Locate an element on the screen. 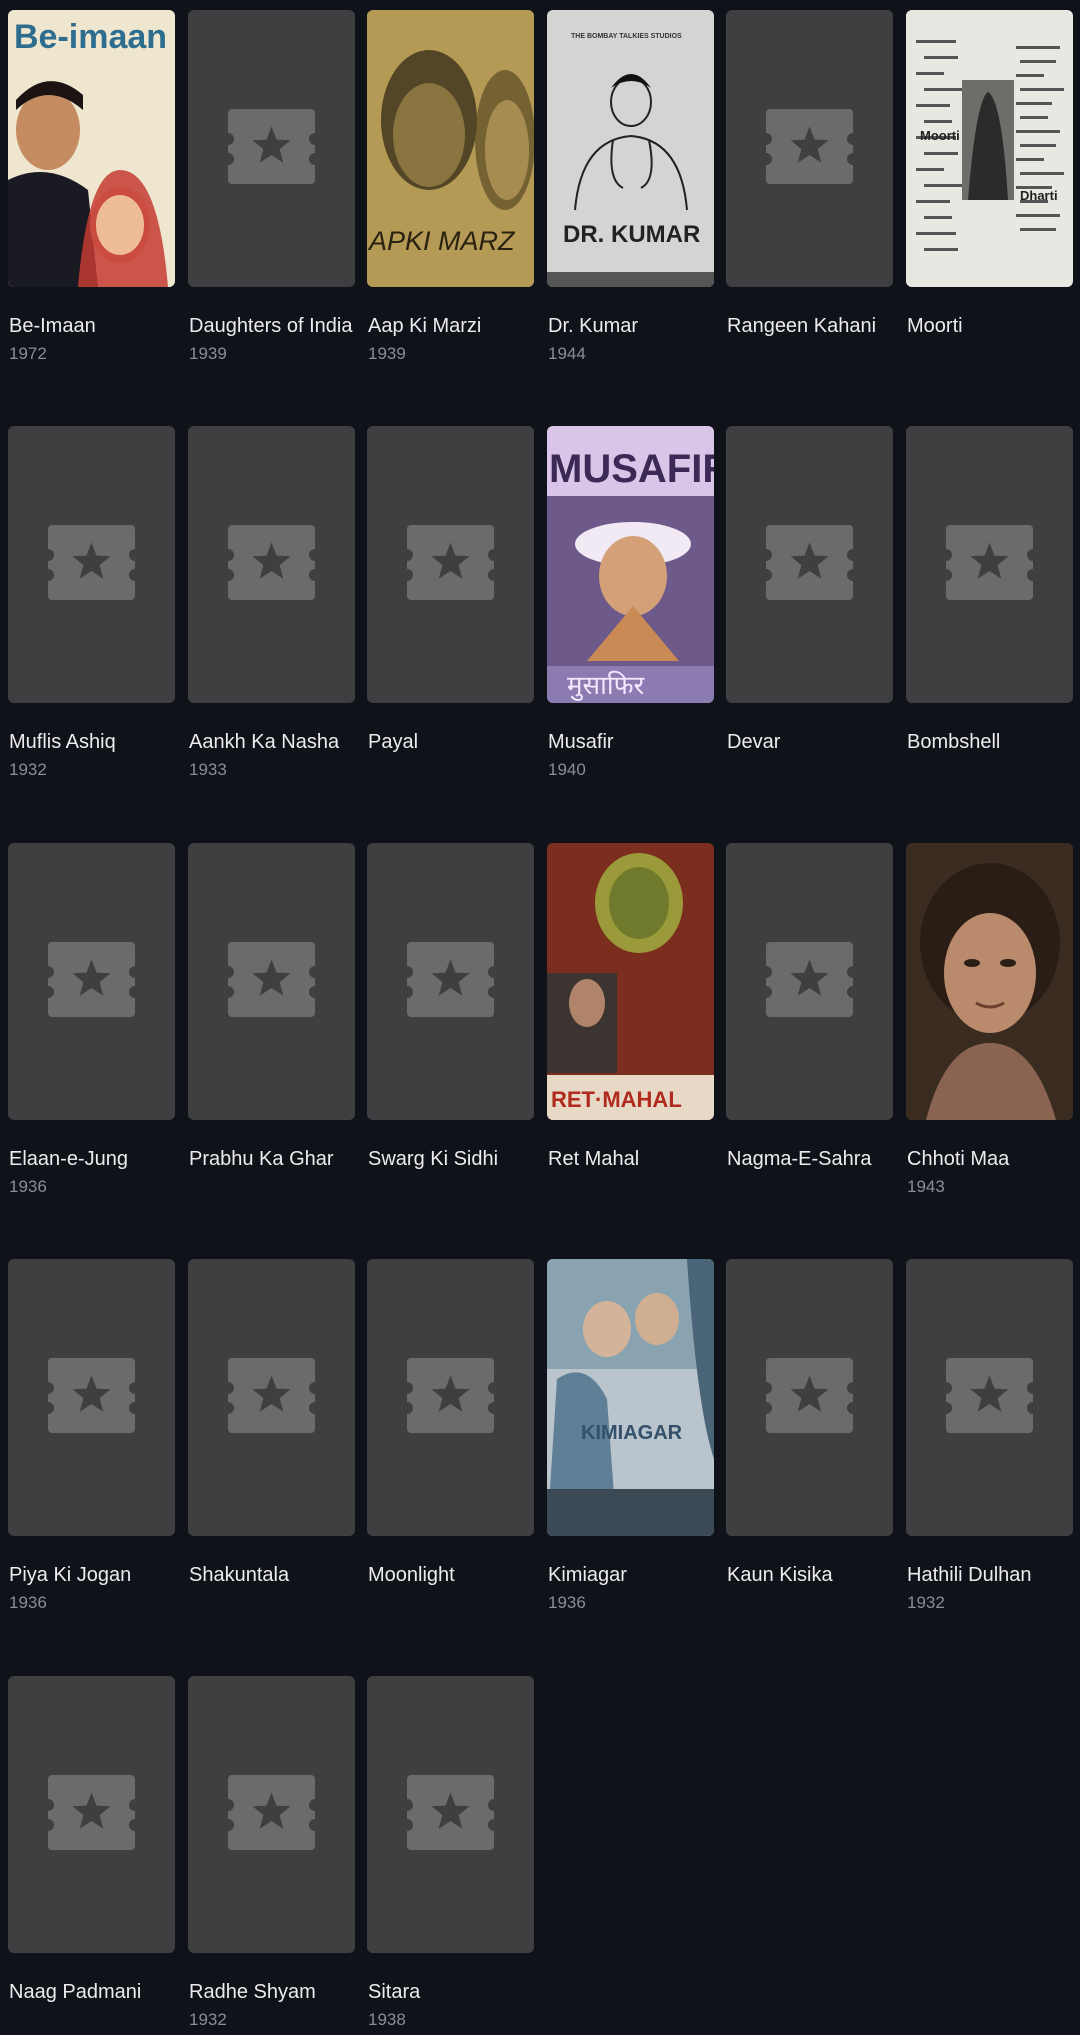  movie-title: Nagma-E-Sahra is located at coordinates (814, 1159).